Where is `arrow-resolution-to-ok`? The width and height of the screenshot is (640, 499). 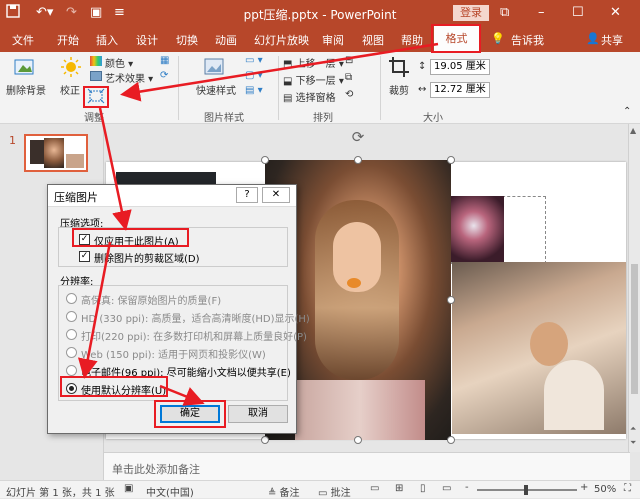 arrow-resolution-to-ok is located at coordinates (182, 395).